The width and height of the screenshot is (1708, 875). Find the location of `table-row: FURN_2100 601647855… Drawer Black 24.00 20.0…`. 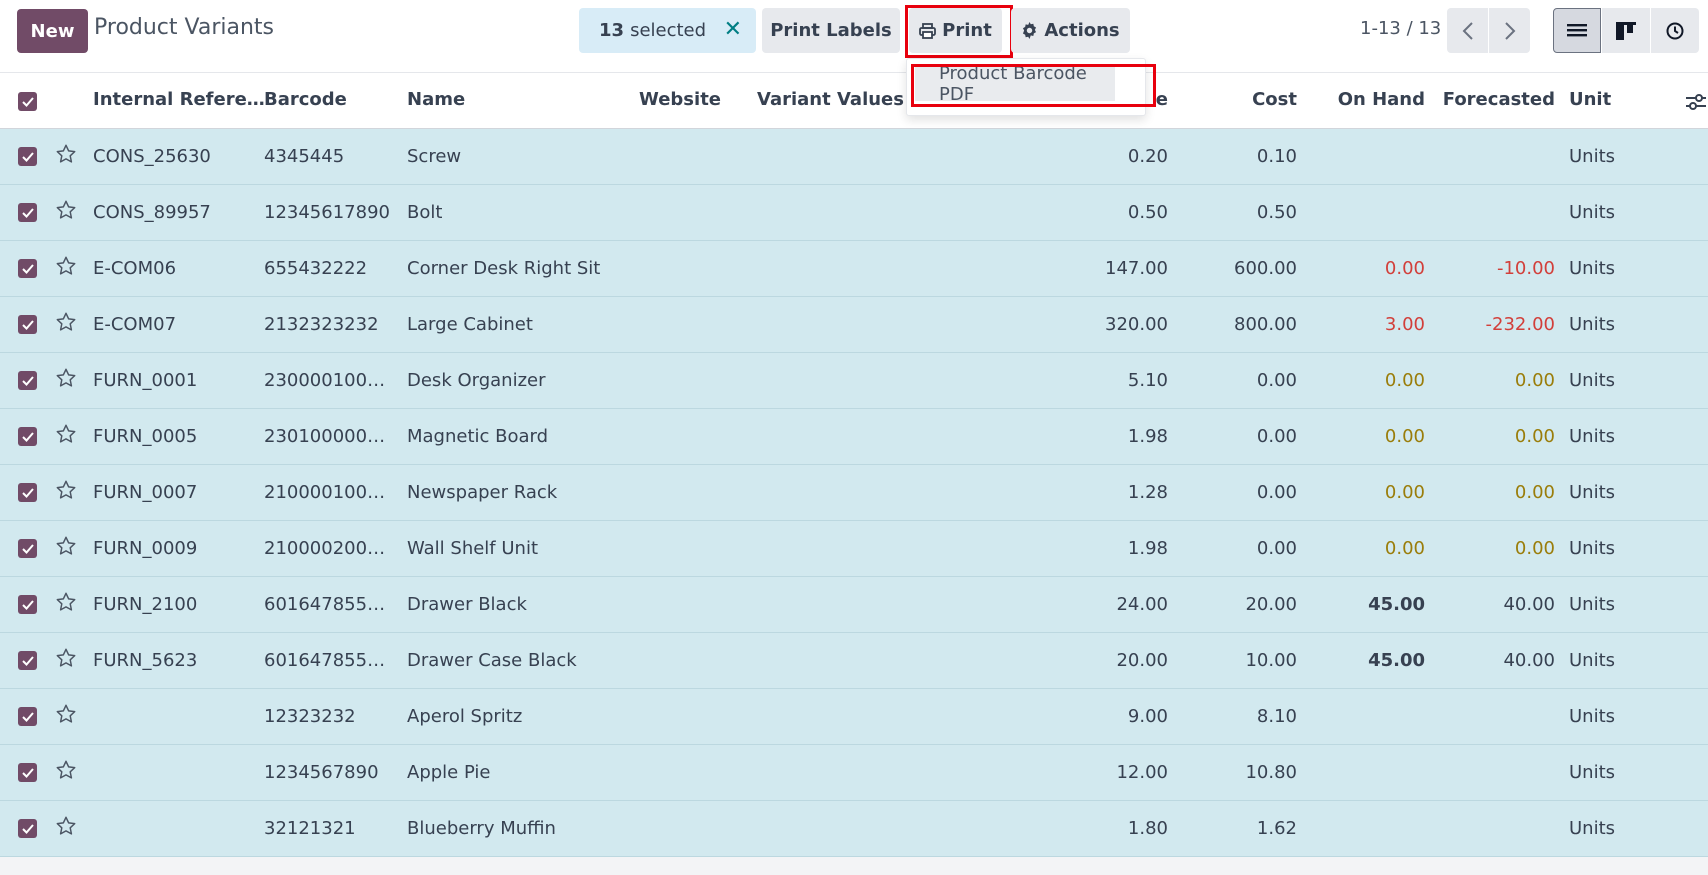

table-row: FURN_2100 601647855… Drawer Black 24.00 20.0… is located at coordinates (854, 605).